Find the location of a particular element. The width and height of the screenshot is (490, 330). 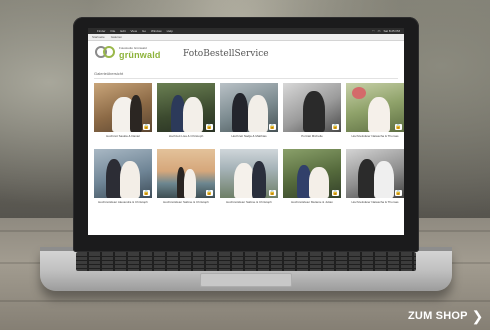

gallery-card: 🔒 Hochzeit Saskia & Daniel is located at coordinates (123, 112).